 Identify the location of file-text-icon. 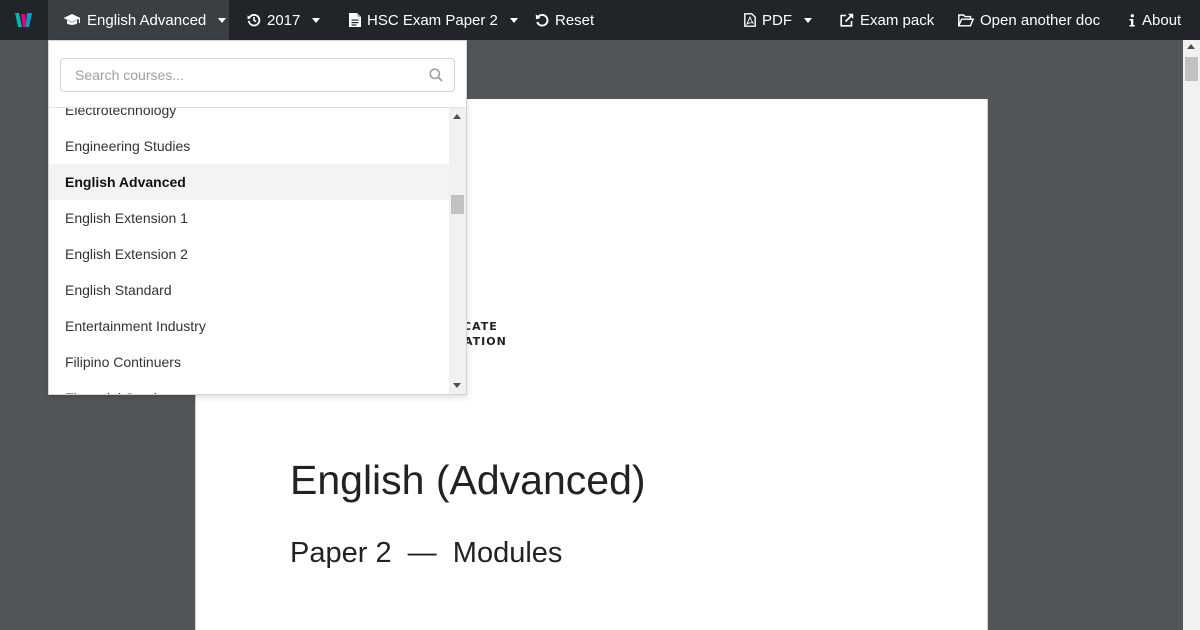
(355, 20).